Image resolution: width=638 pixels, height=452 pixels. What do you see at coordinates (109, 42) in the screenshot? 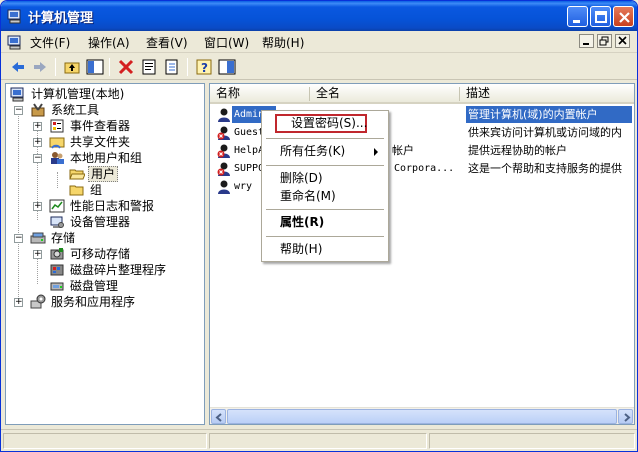
I see `menu-action: 操作(A)` at bounding box center [109, 42].